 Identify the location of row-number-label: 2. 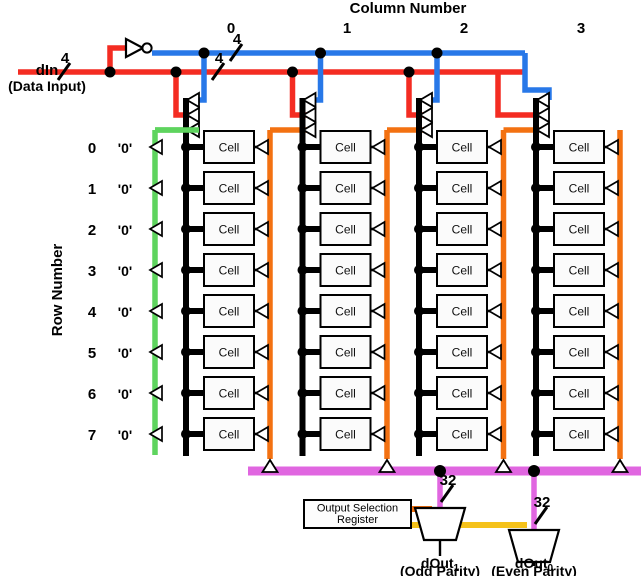
(92, 230).